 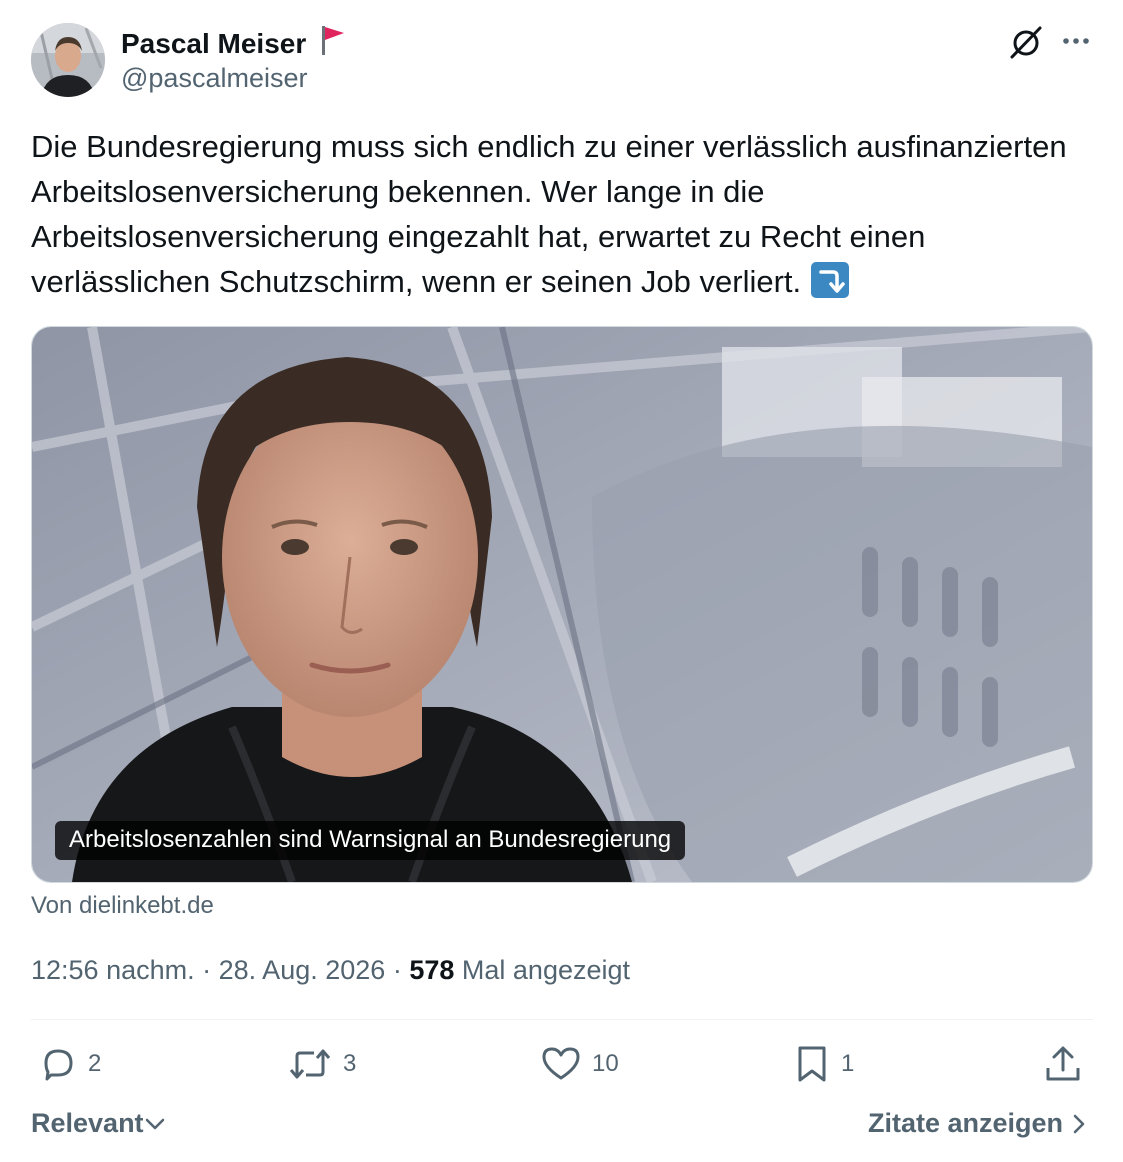 What do you see at coordinates (432, 970) in the screenshot?
I see `views-count: 578` at bounding box center [432, 970].